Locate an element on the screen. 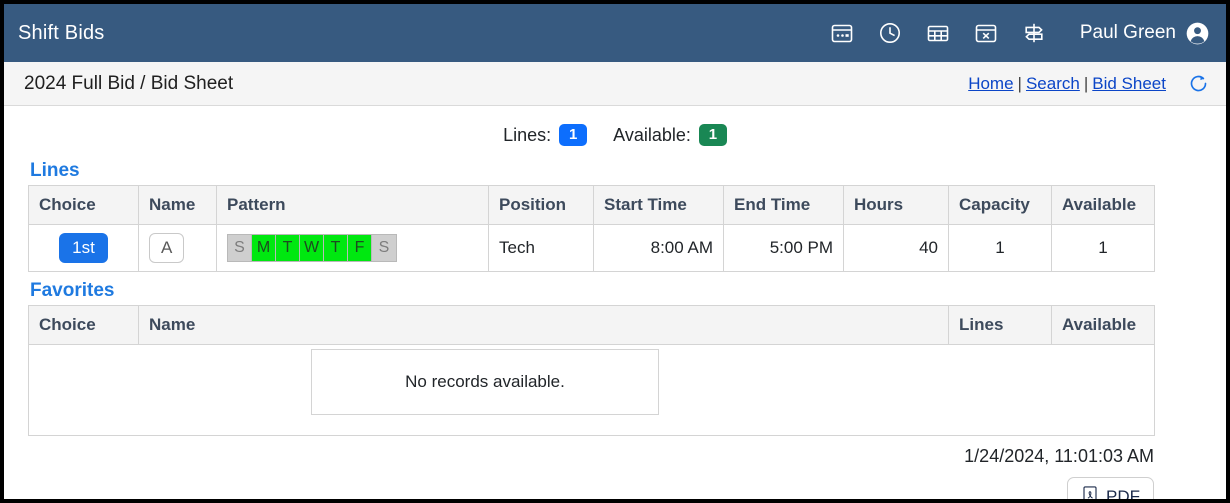  favorites-table-header-row: Choice Name Lines Available is located at coordinates (591, 325).